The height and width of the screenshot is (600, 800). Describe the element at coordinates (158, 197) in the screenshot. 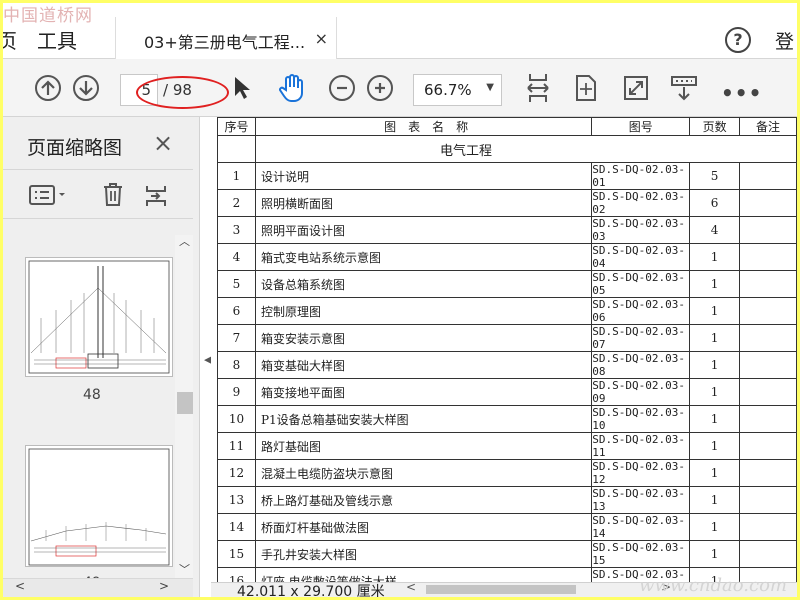

I see `insert-page-button` at that location.